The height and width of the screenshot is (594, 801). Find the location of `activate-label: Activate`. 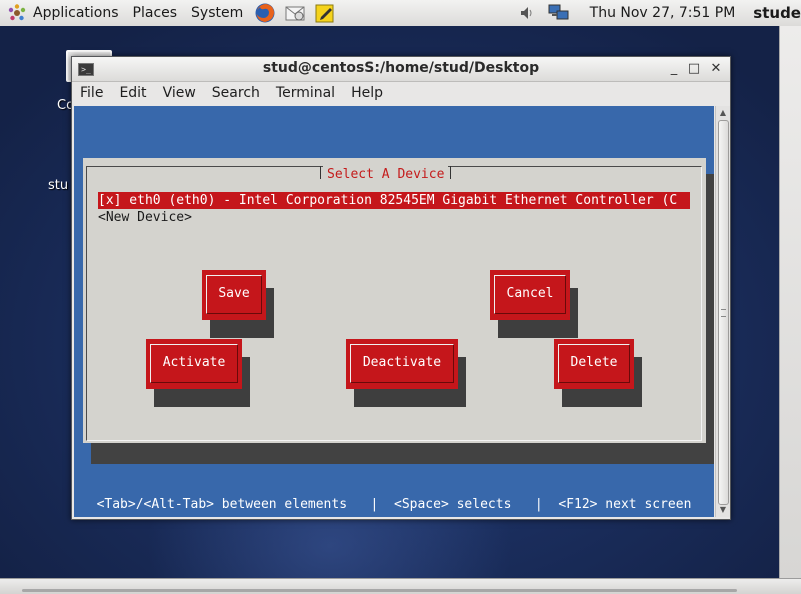

activate-label: Activate is located at coordinates (194, 363).